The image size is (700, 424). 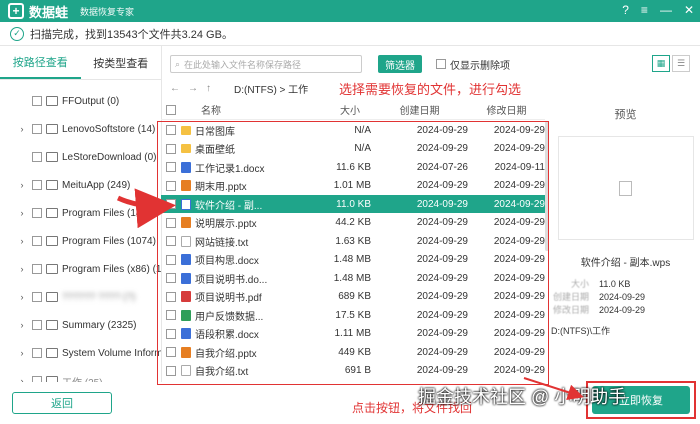 What do you see at coordinates (271, 90) in the screenshot?
I see `current-path: D:(NTFS) > 工作` at bounding box center [271, 90].